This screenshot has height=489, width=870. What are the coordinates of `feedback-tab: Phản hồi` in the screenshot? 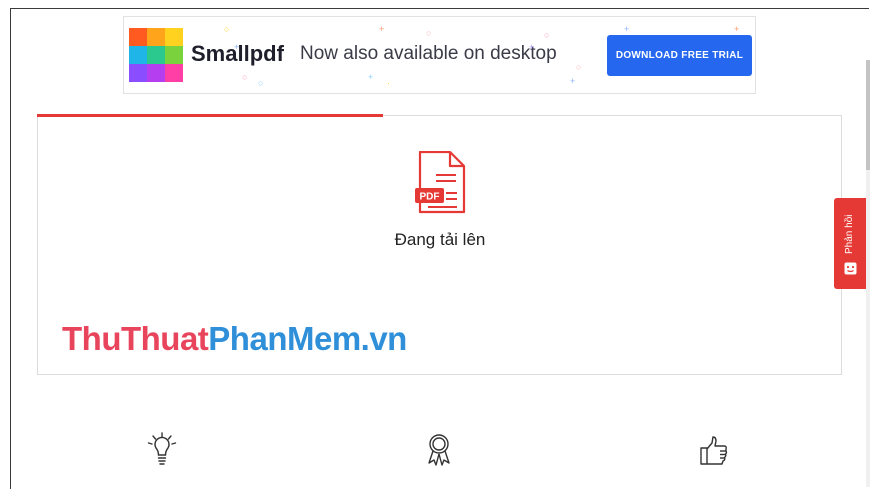 It's located at (850, 243).